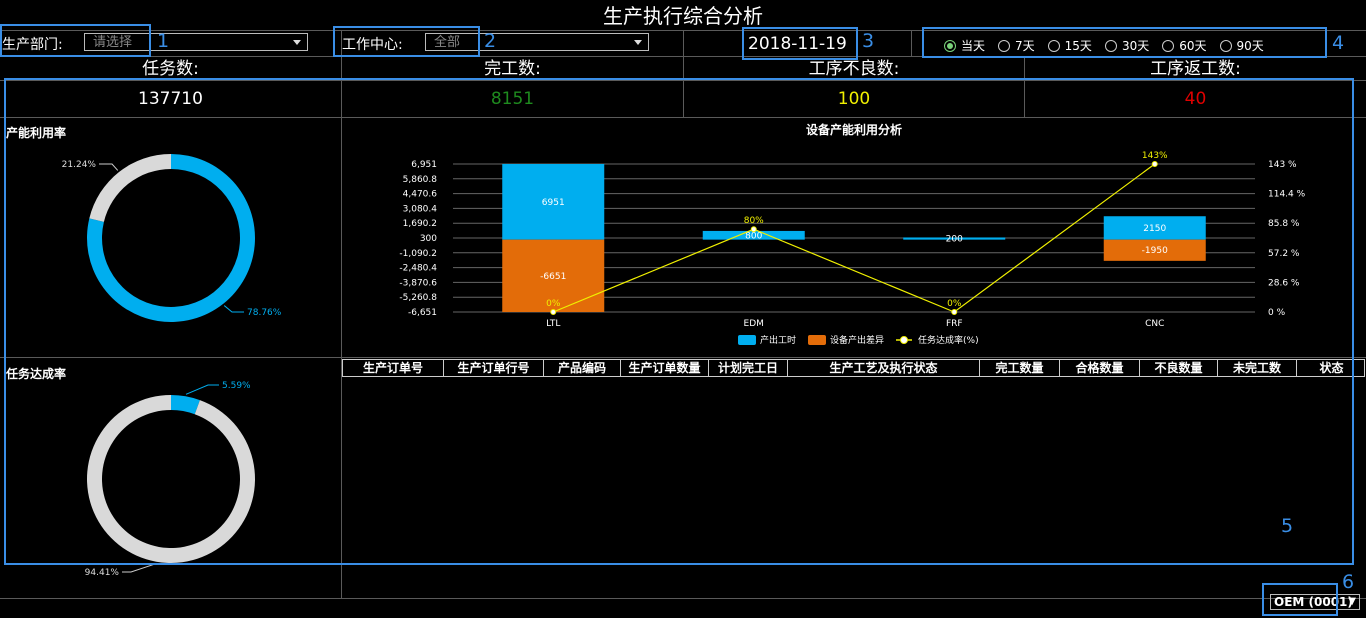 The width and height of the screenshot is (1366, 618). I want to click on annotation-number-4: 4, so click(1338, 43).